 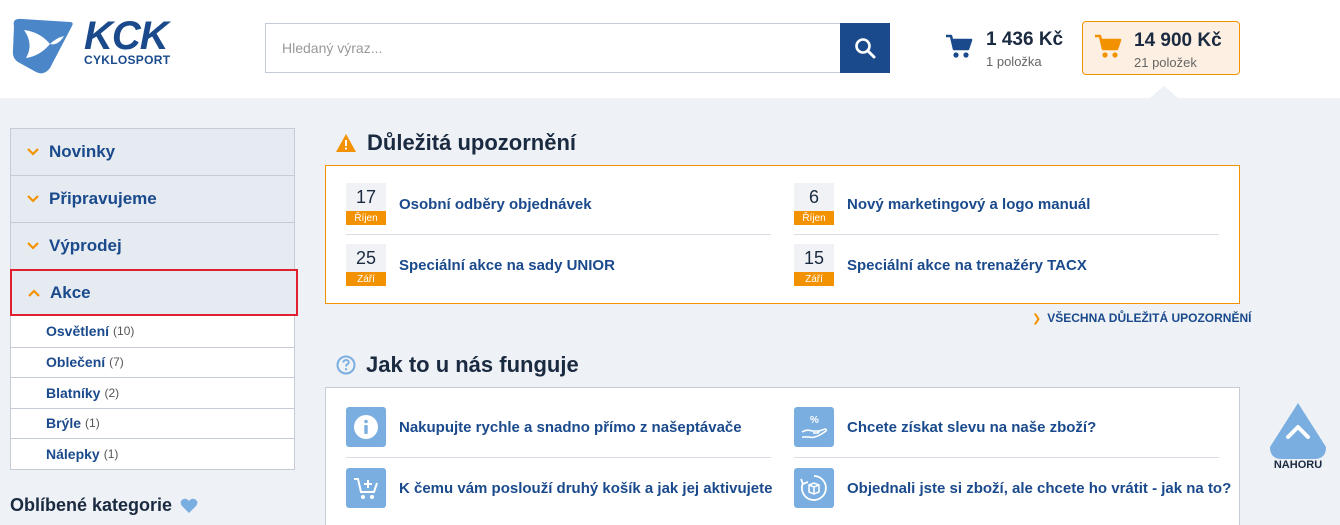 What do you see at coordinates (366, 488) in the screenshot?
I see `cart-plus-icon` at bounding box center [366, 488].